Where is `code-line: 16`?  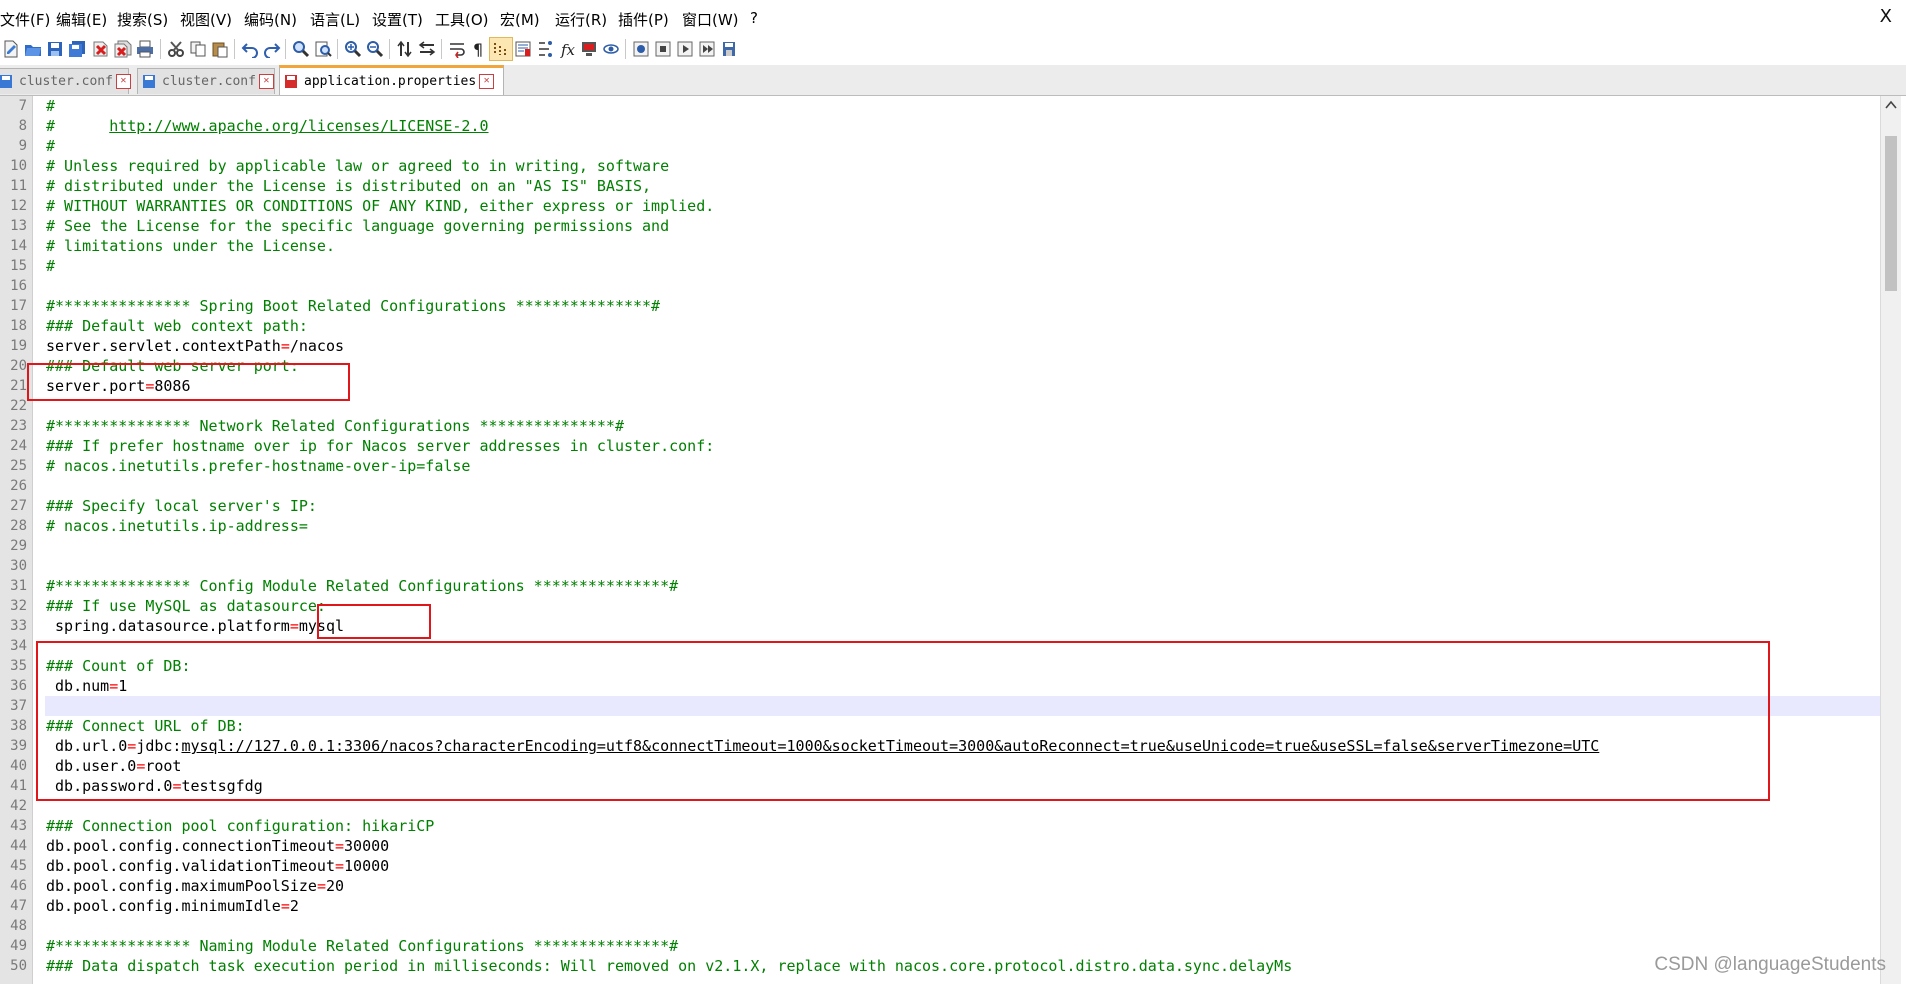
code-line: 16 is located at coordinates (940, 286).